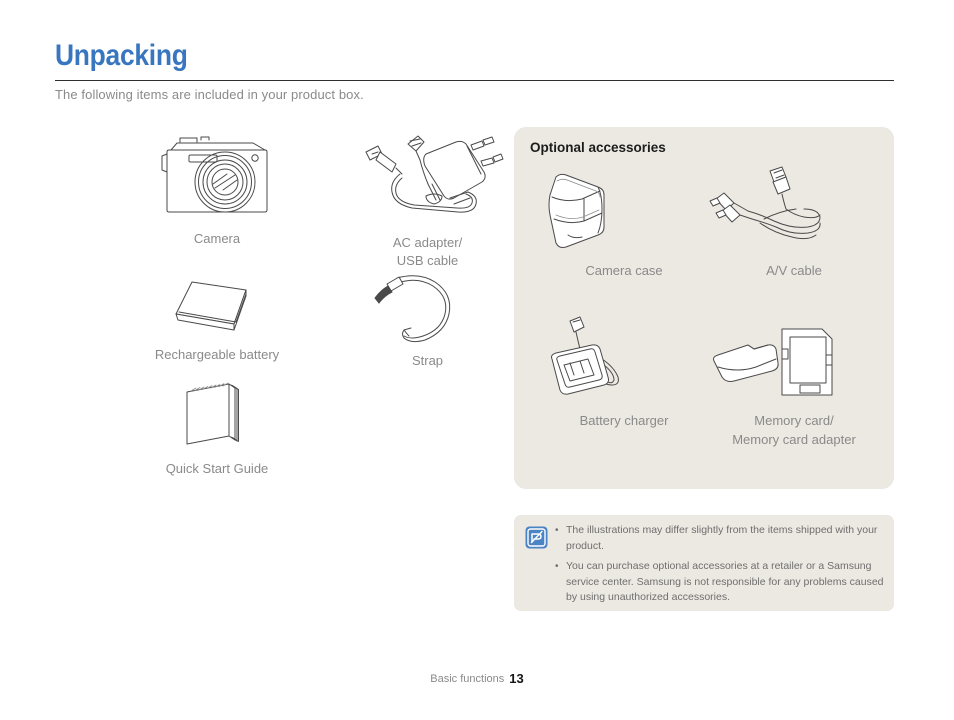  I want to click on strap-illustration, so click(411, 309).